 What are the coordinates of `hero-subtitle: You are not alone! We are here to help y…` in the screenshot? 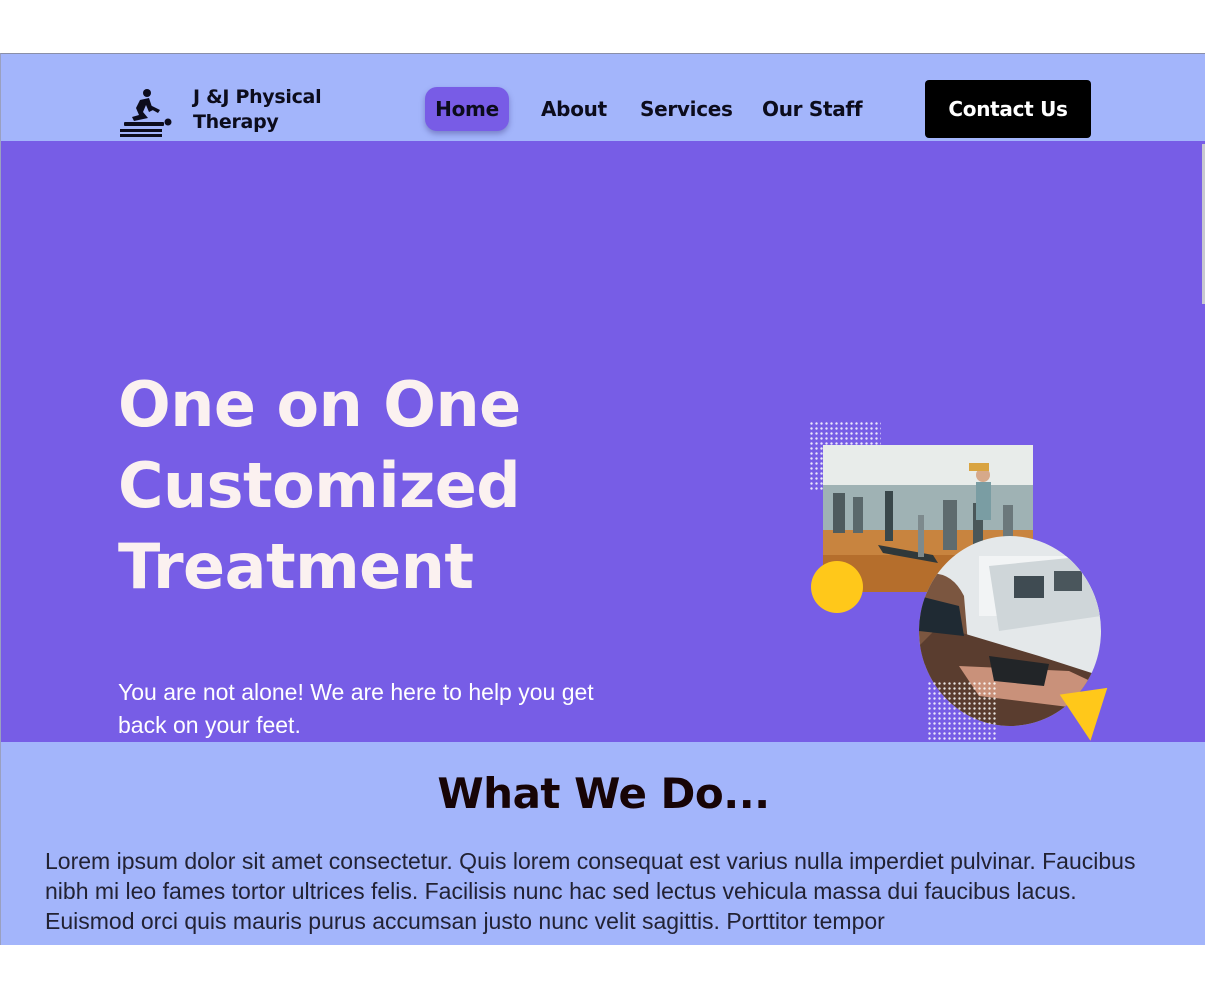 It's located at (356, 708).